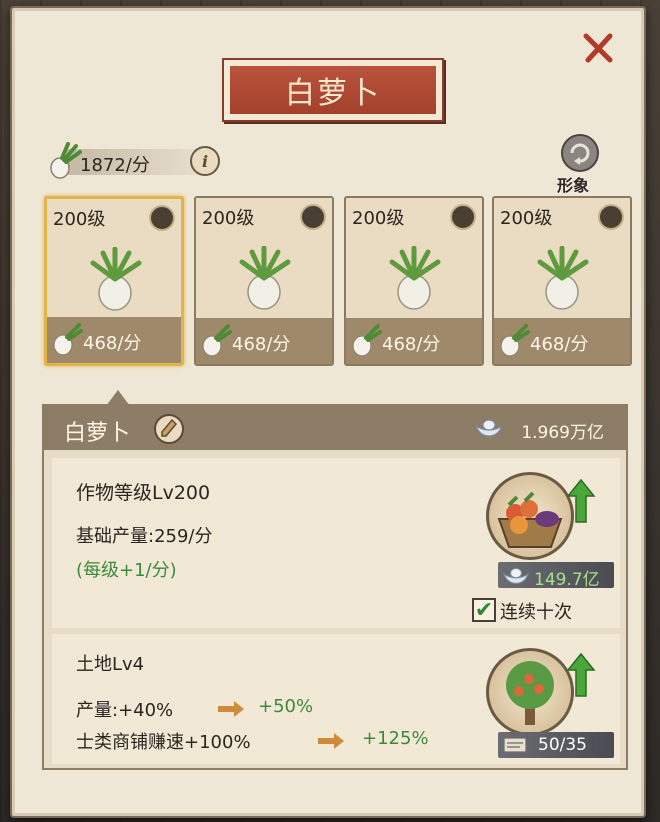  I want to click on cost-value: 149.7亿, so click(567, 580).